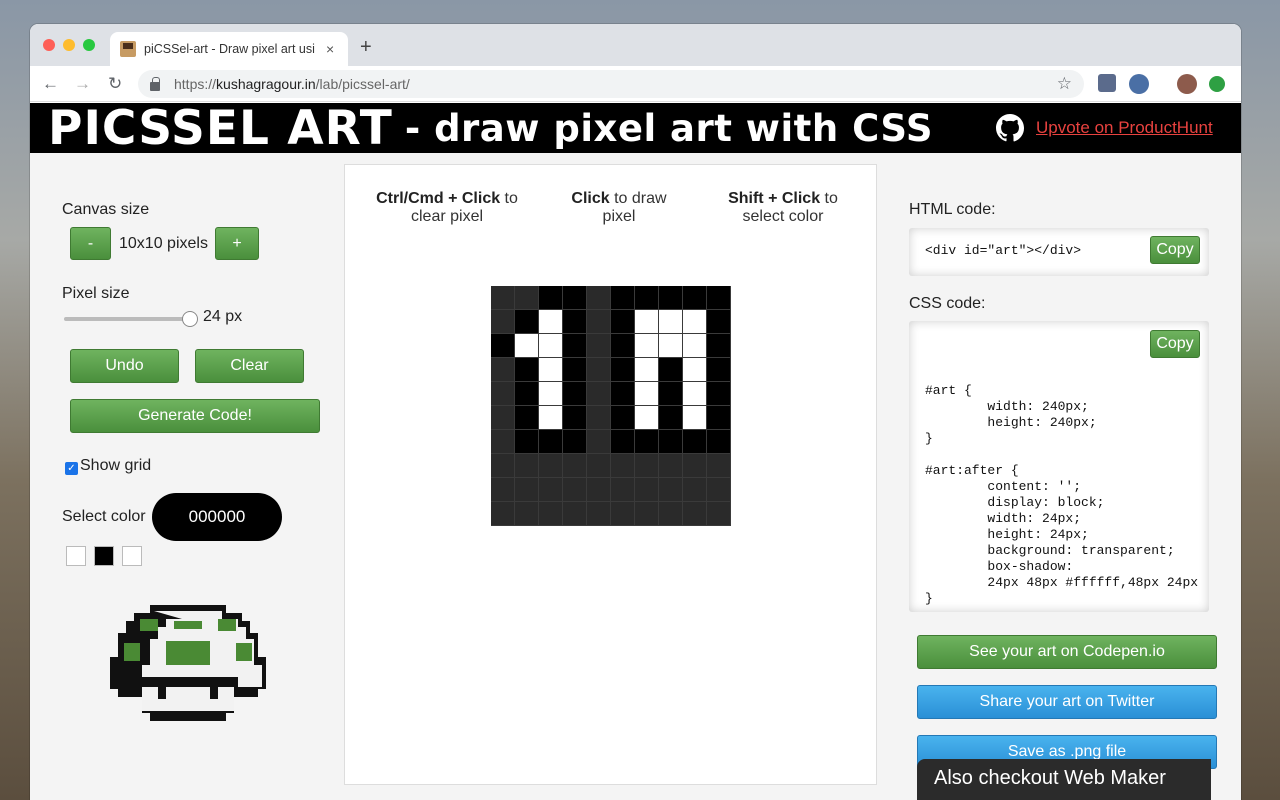 This screenshot has width=1280, height=800. What do you see at coordinates (104, 556) in the screenshot?
I see `swatch-black` at bounding box center [104, 556].